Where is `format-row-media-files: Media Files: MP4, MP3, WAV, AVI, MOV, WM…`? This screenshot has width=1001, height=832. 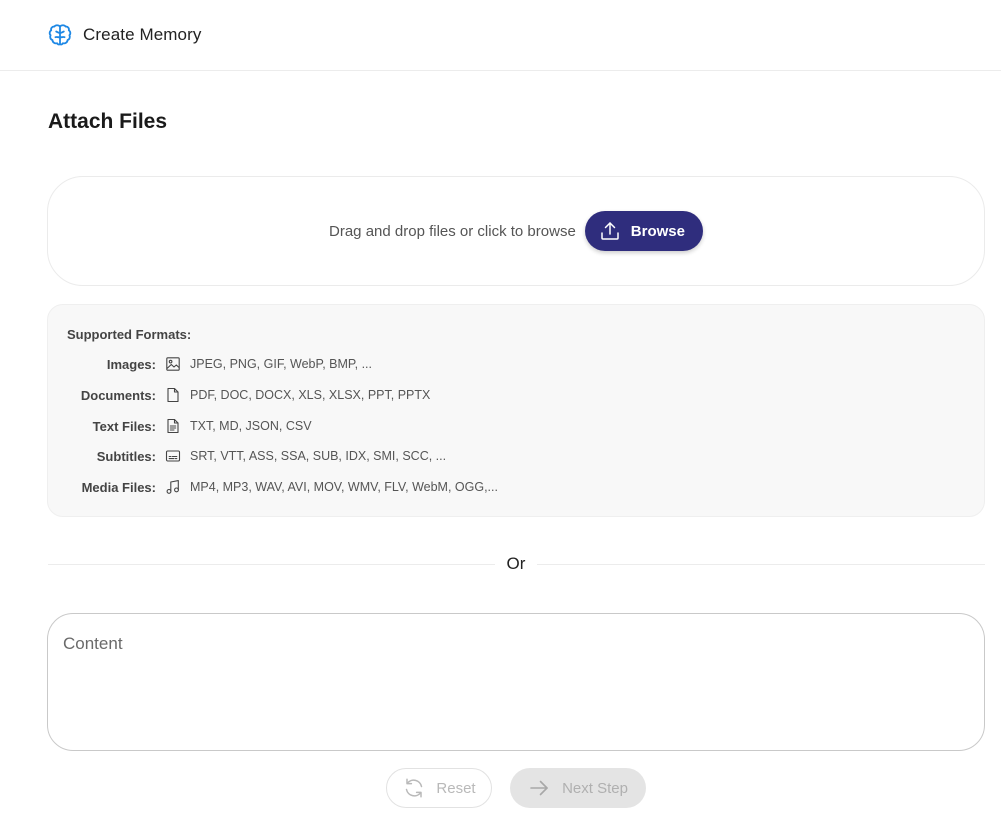
format-row-media-files: Media Files: MP4, MP3, WAV, AVI, MOV, WM… is located at coordinates (273, 487).